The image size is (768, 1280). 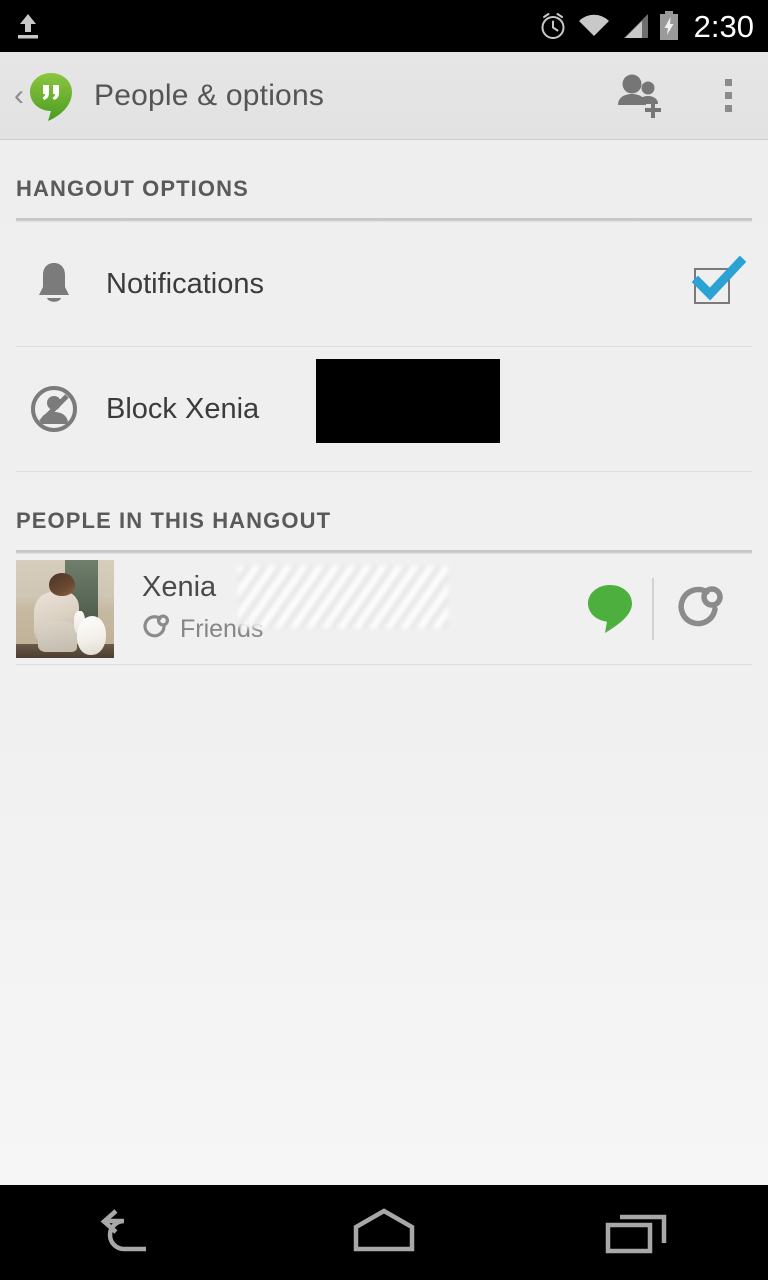 I want to click on person-details: Xenia Friends, so click(x=355, y=606).